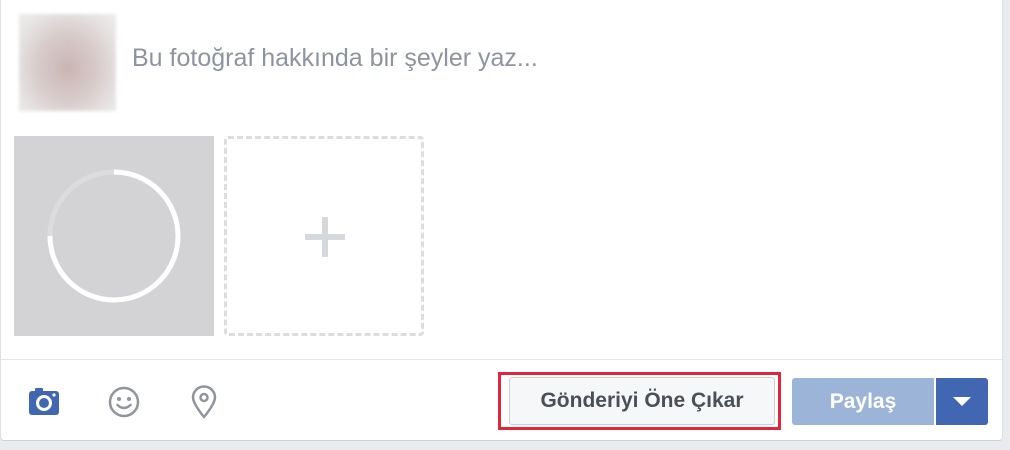 The width and height of the screenshot is (1010, 450). I want to click on add-photo-button, so click(324, 236).